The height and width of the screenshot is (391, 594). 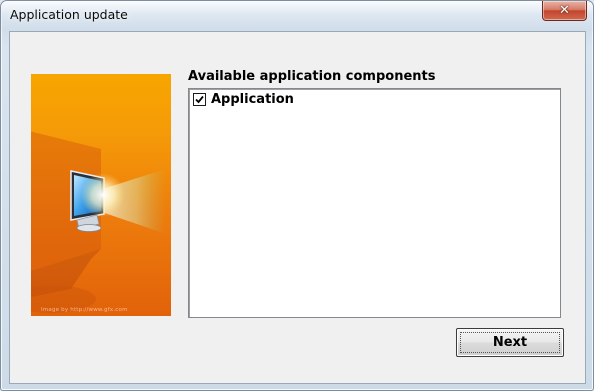 What do you see at coordinates (297, 16) in the screenshot?
I see `title-bar: Application update ✕` at bounding box center [297, 16].